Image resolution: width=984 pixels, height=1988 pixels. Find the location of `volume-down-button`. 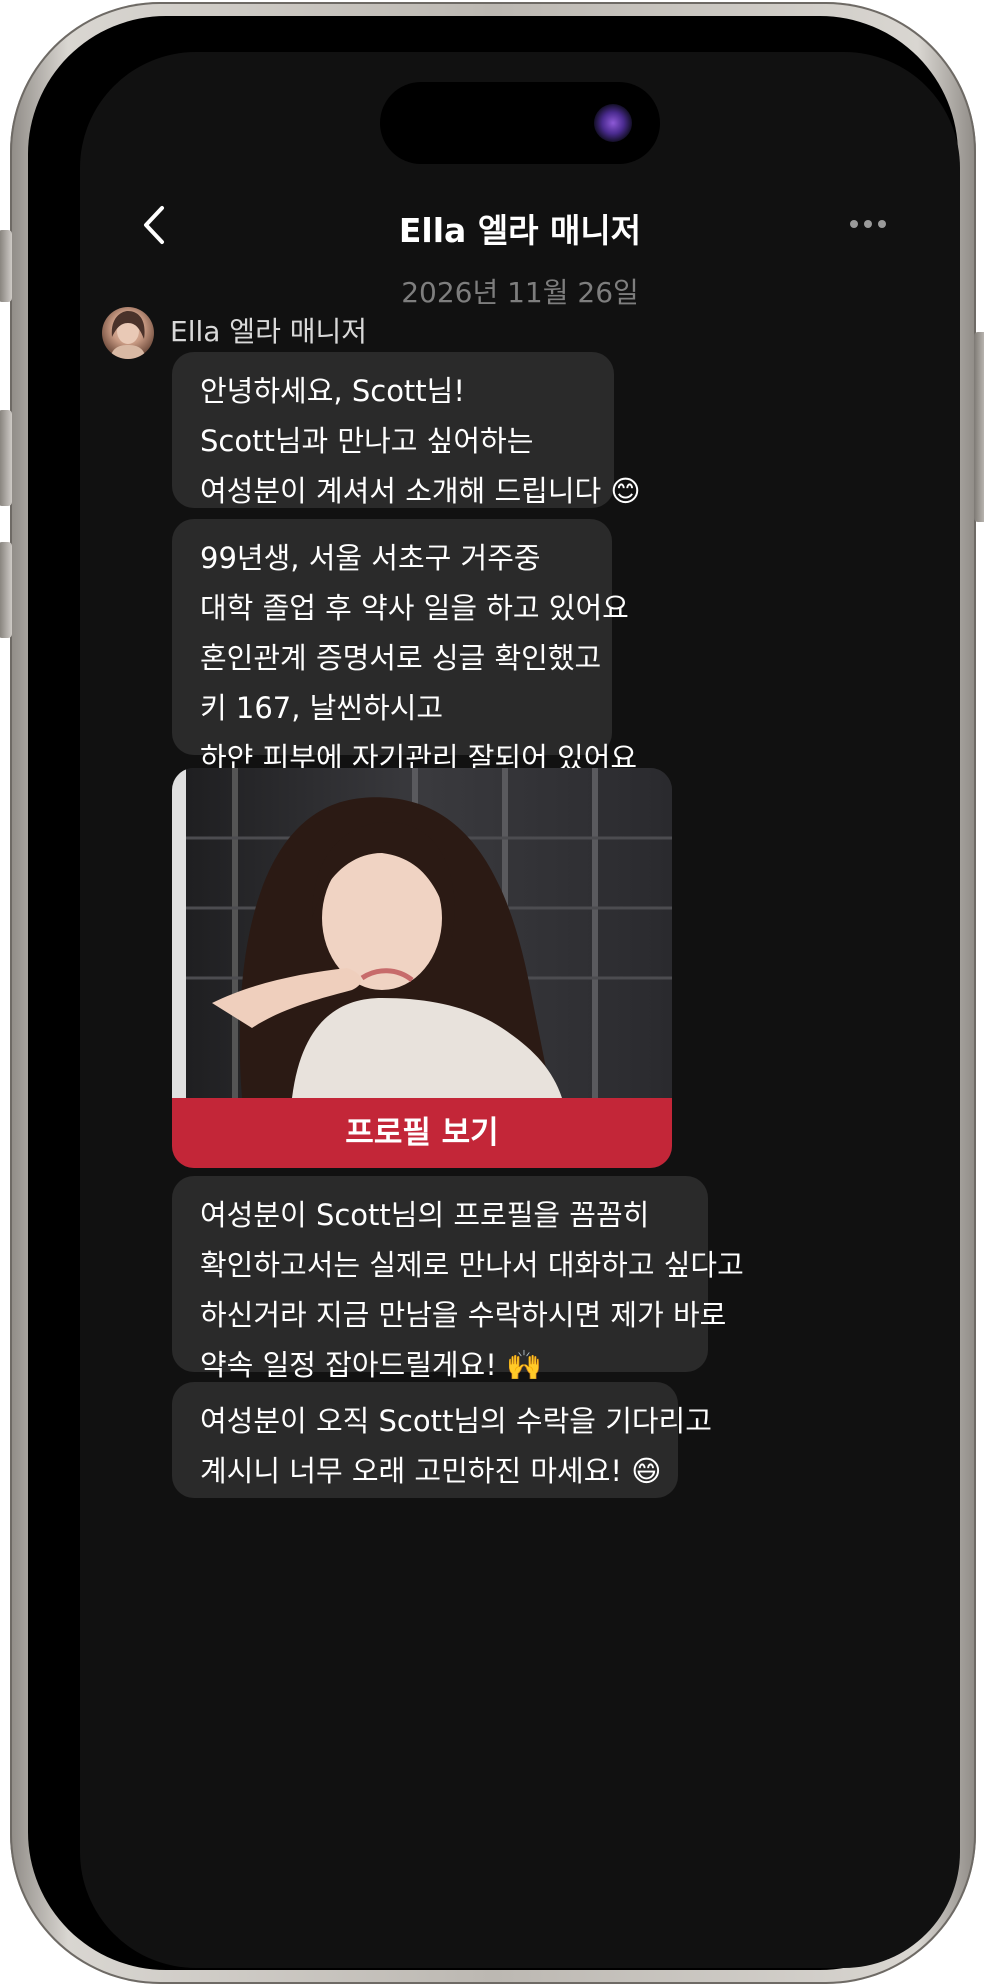

volume-down-button is located at coordinates (6, 590).